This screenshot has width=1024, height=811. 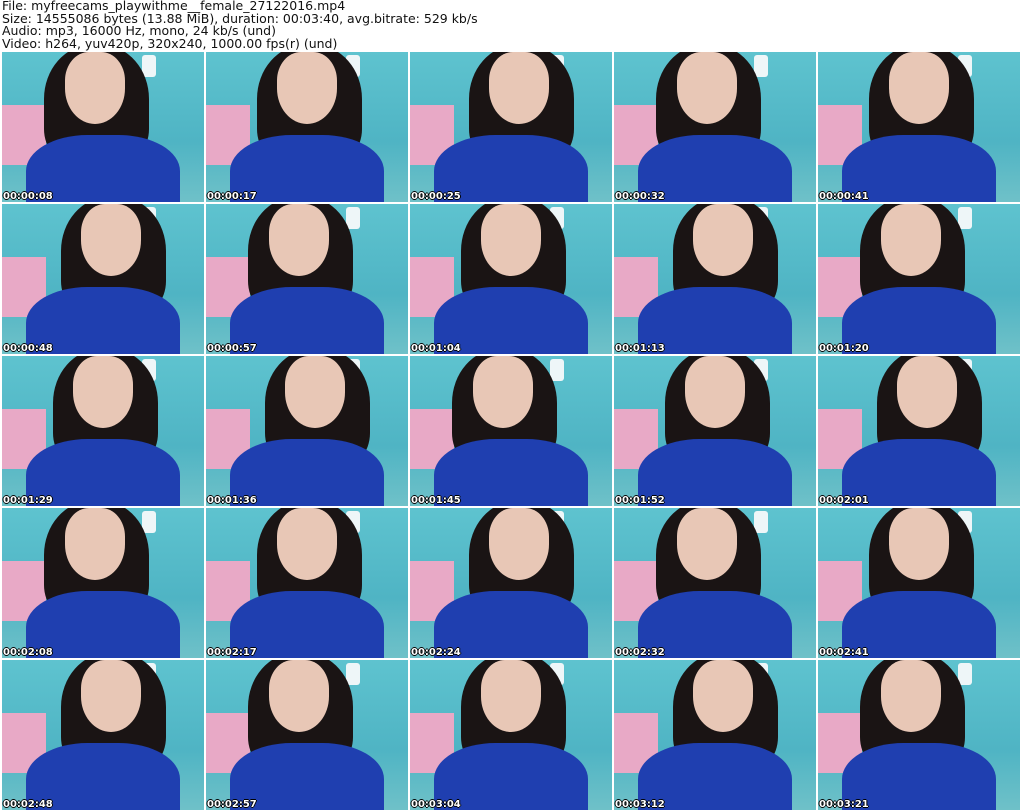 What do you see at coordinates (103, 431) in the screenshot?
I see `video-thumbnail: 00:01:29` at bounding box center [103, 431].